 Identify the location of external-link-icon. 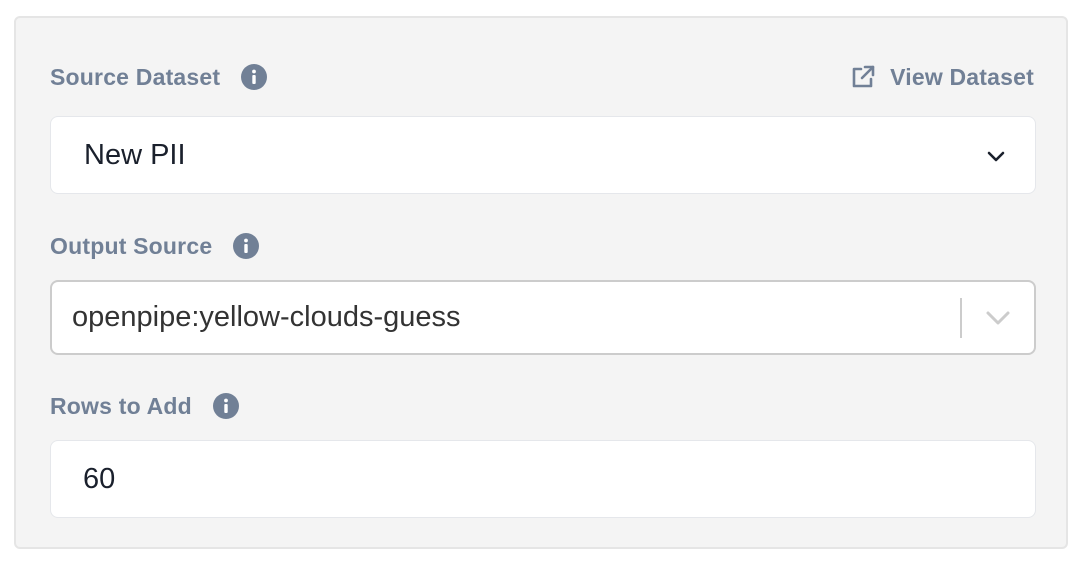
(863, 76).